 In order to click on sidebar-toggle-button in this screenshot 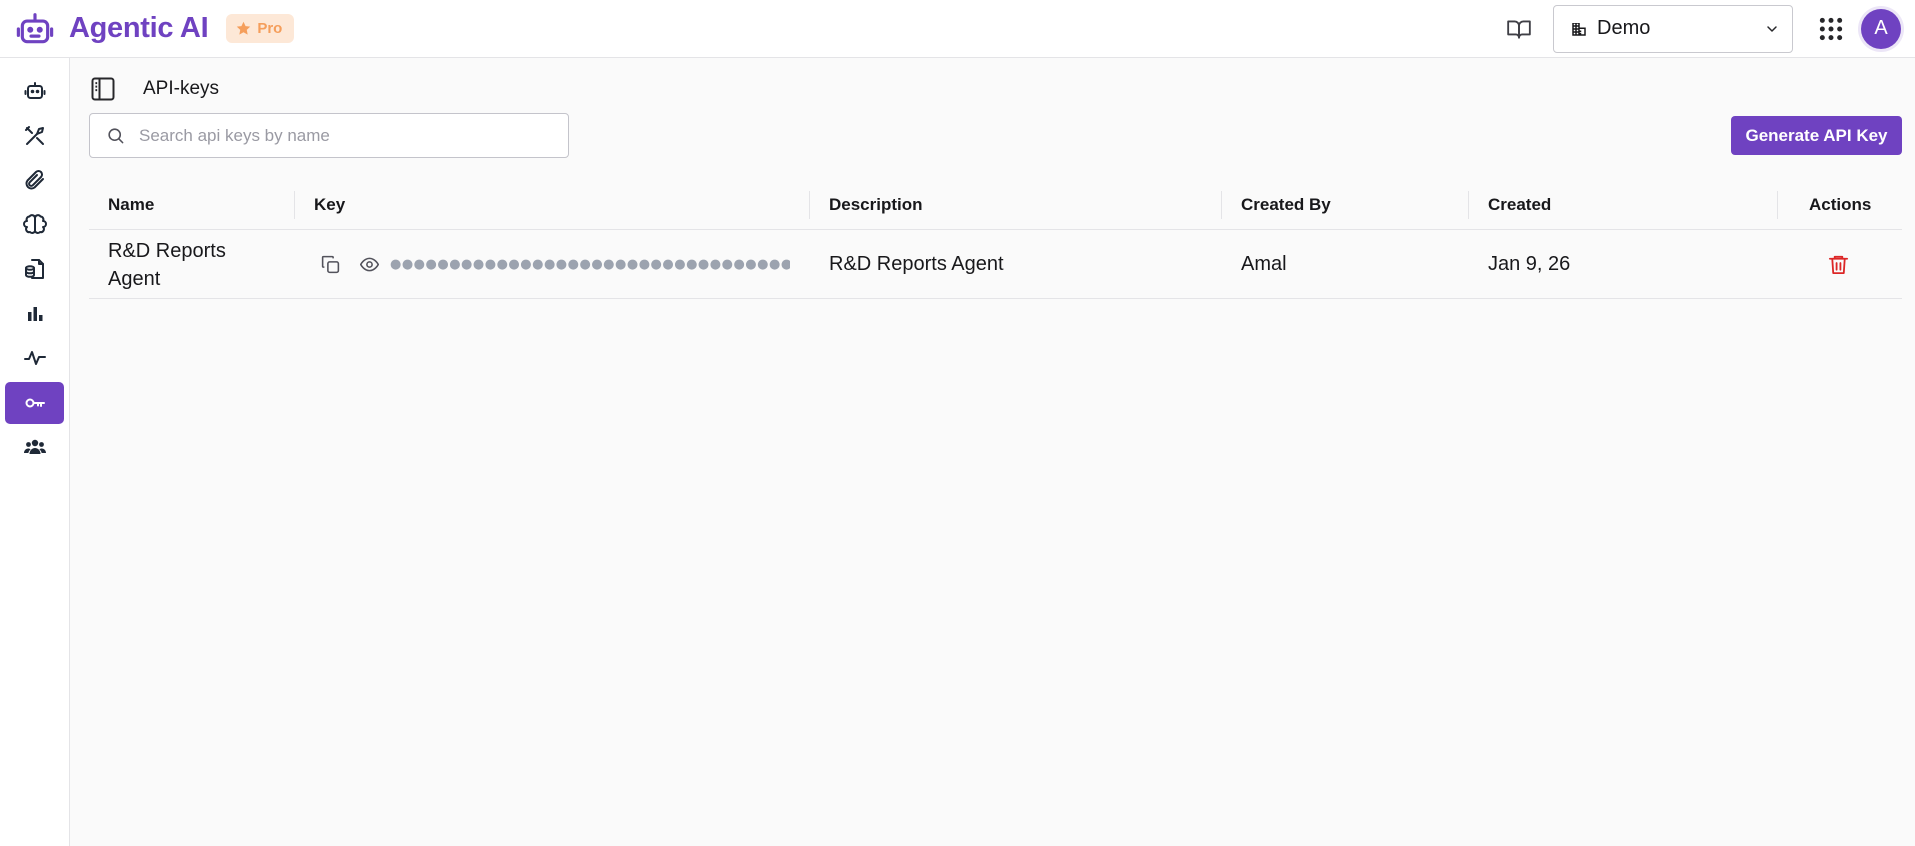, I will do `click(103, 89)`.